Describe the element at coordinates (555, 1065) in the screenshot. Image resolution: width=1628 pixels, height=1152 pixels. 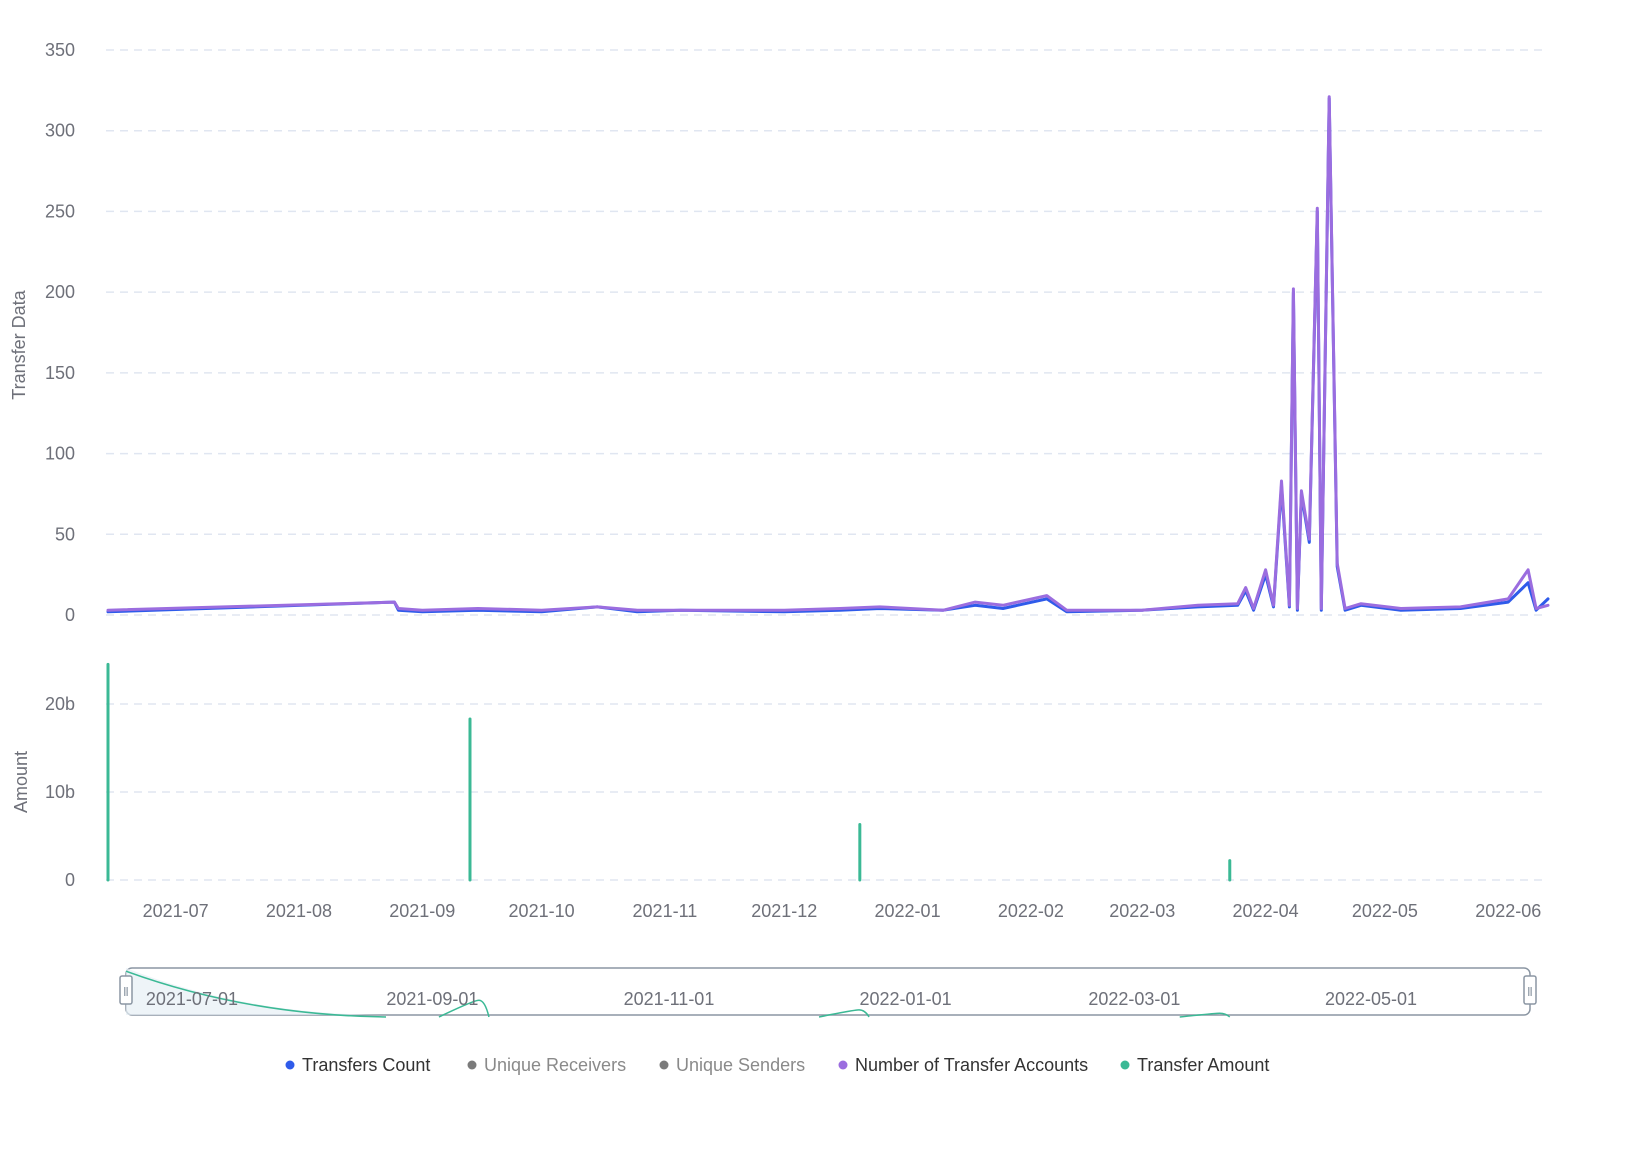
I see `legend-label: Unique Receivers` at that location.